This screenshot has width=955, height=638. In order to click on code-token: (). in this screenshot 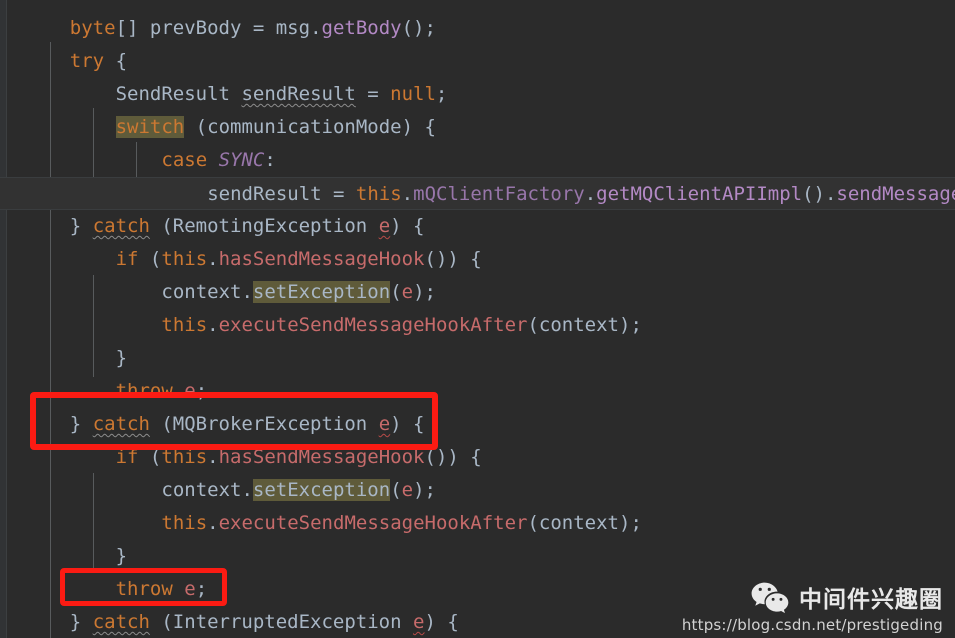, I will do `click(819, 194)`.